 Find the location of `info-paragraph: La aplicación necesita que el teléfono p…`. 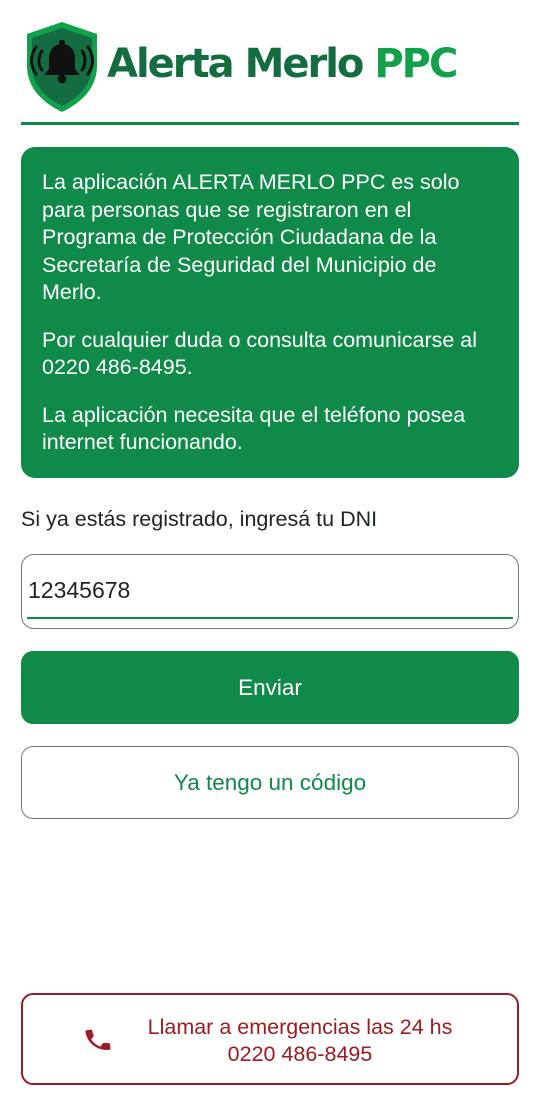

info-paragraph: La aplicación necesita que el teléfono p… is located at coordinates (254, 428).